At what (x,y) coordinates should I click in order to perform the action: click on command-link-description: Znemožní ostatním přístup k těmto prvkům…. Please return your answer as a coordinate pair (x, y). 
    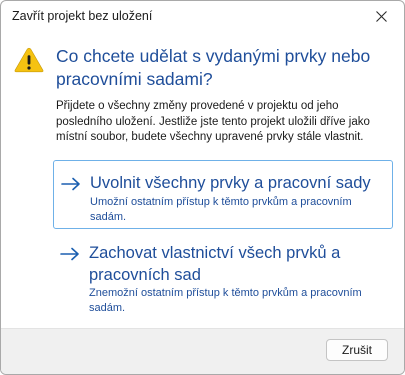
    Looking at the image, I should click on (225, 300).